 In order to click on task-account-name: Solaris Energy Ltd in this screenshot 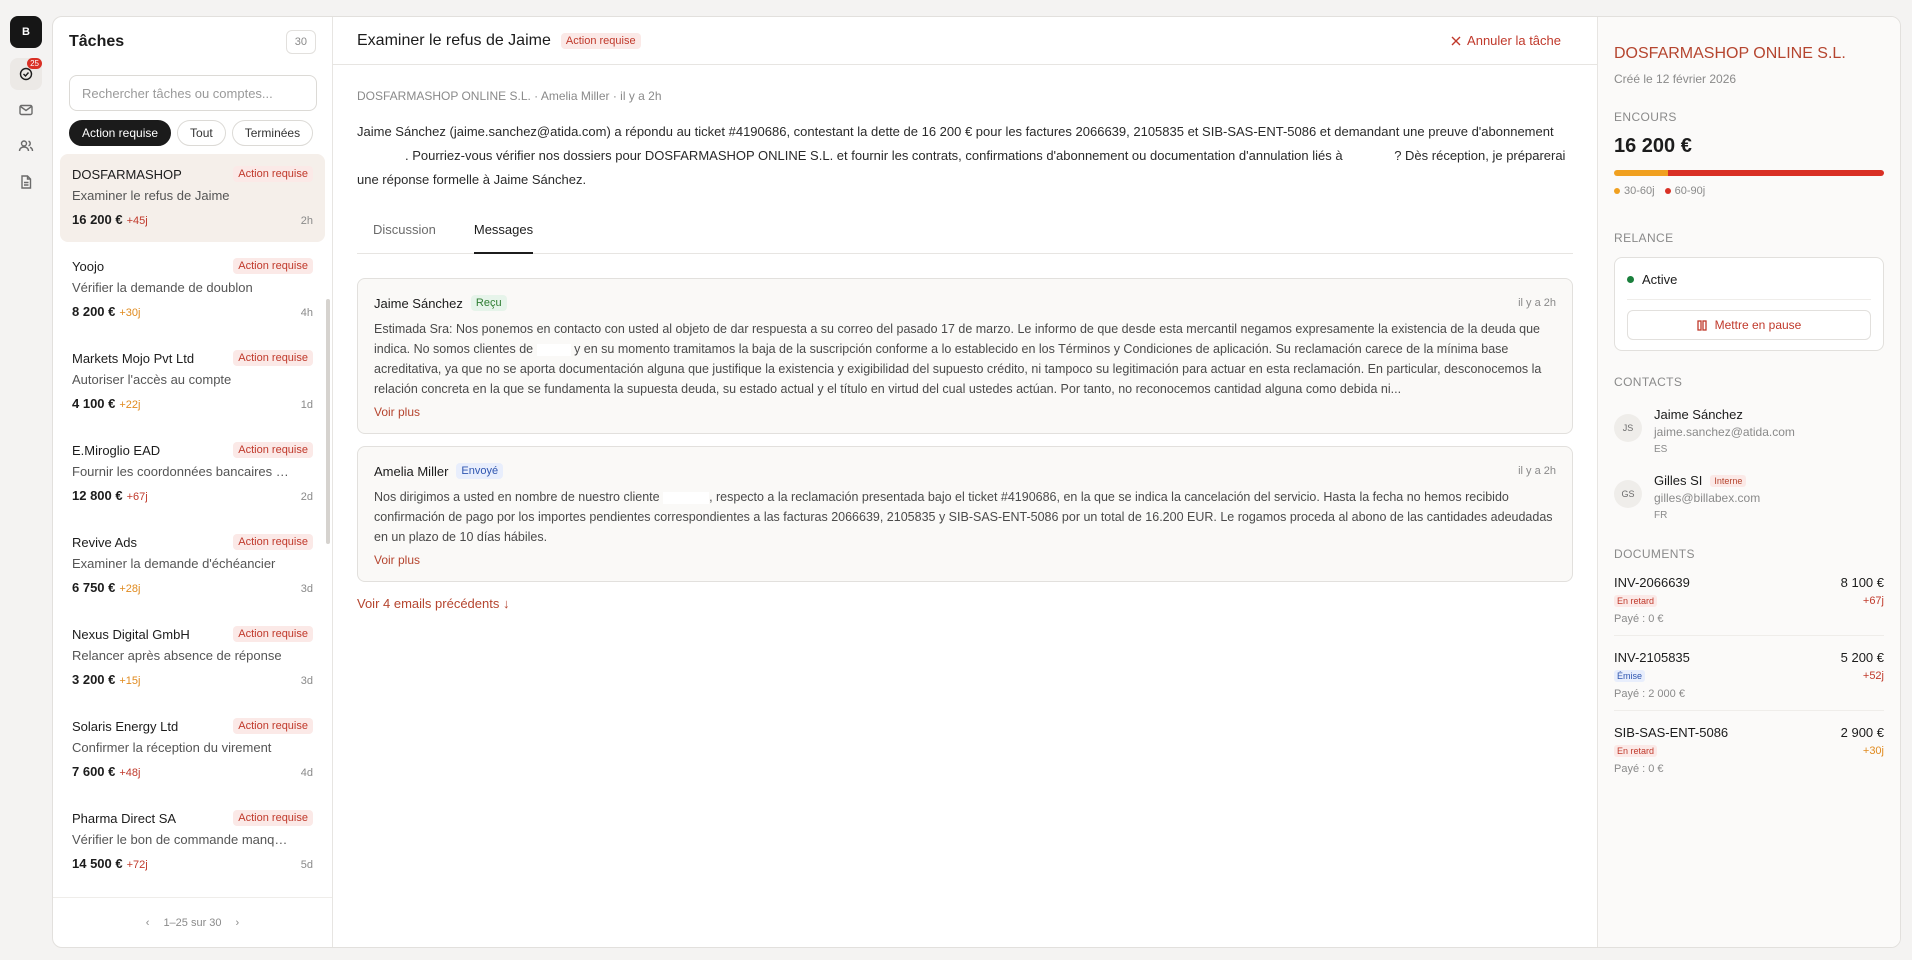, I will do `click(125, 726)`.